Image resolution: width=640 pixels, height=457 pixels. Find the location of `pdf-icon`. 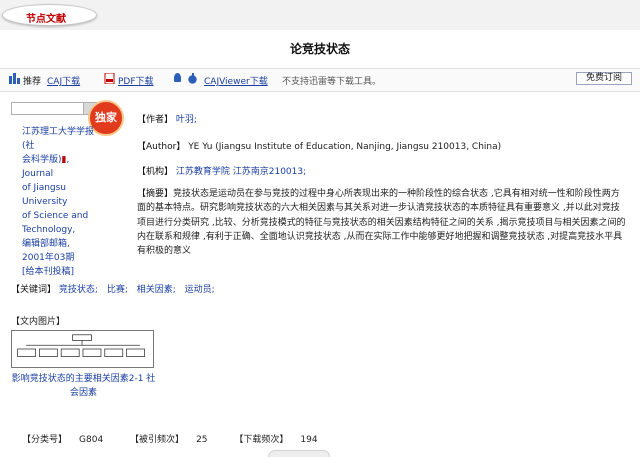

pdf-icon is located at coordinates (109, 78).